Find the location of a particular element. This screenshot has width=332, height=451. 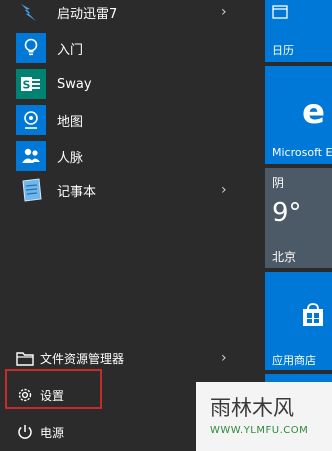

weather-tile: 阴 9° 北京 is located at coordinates (298, 218).